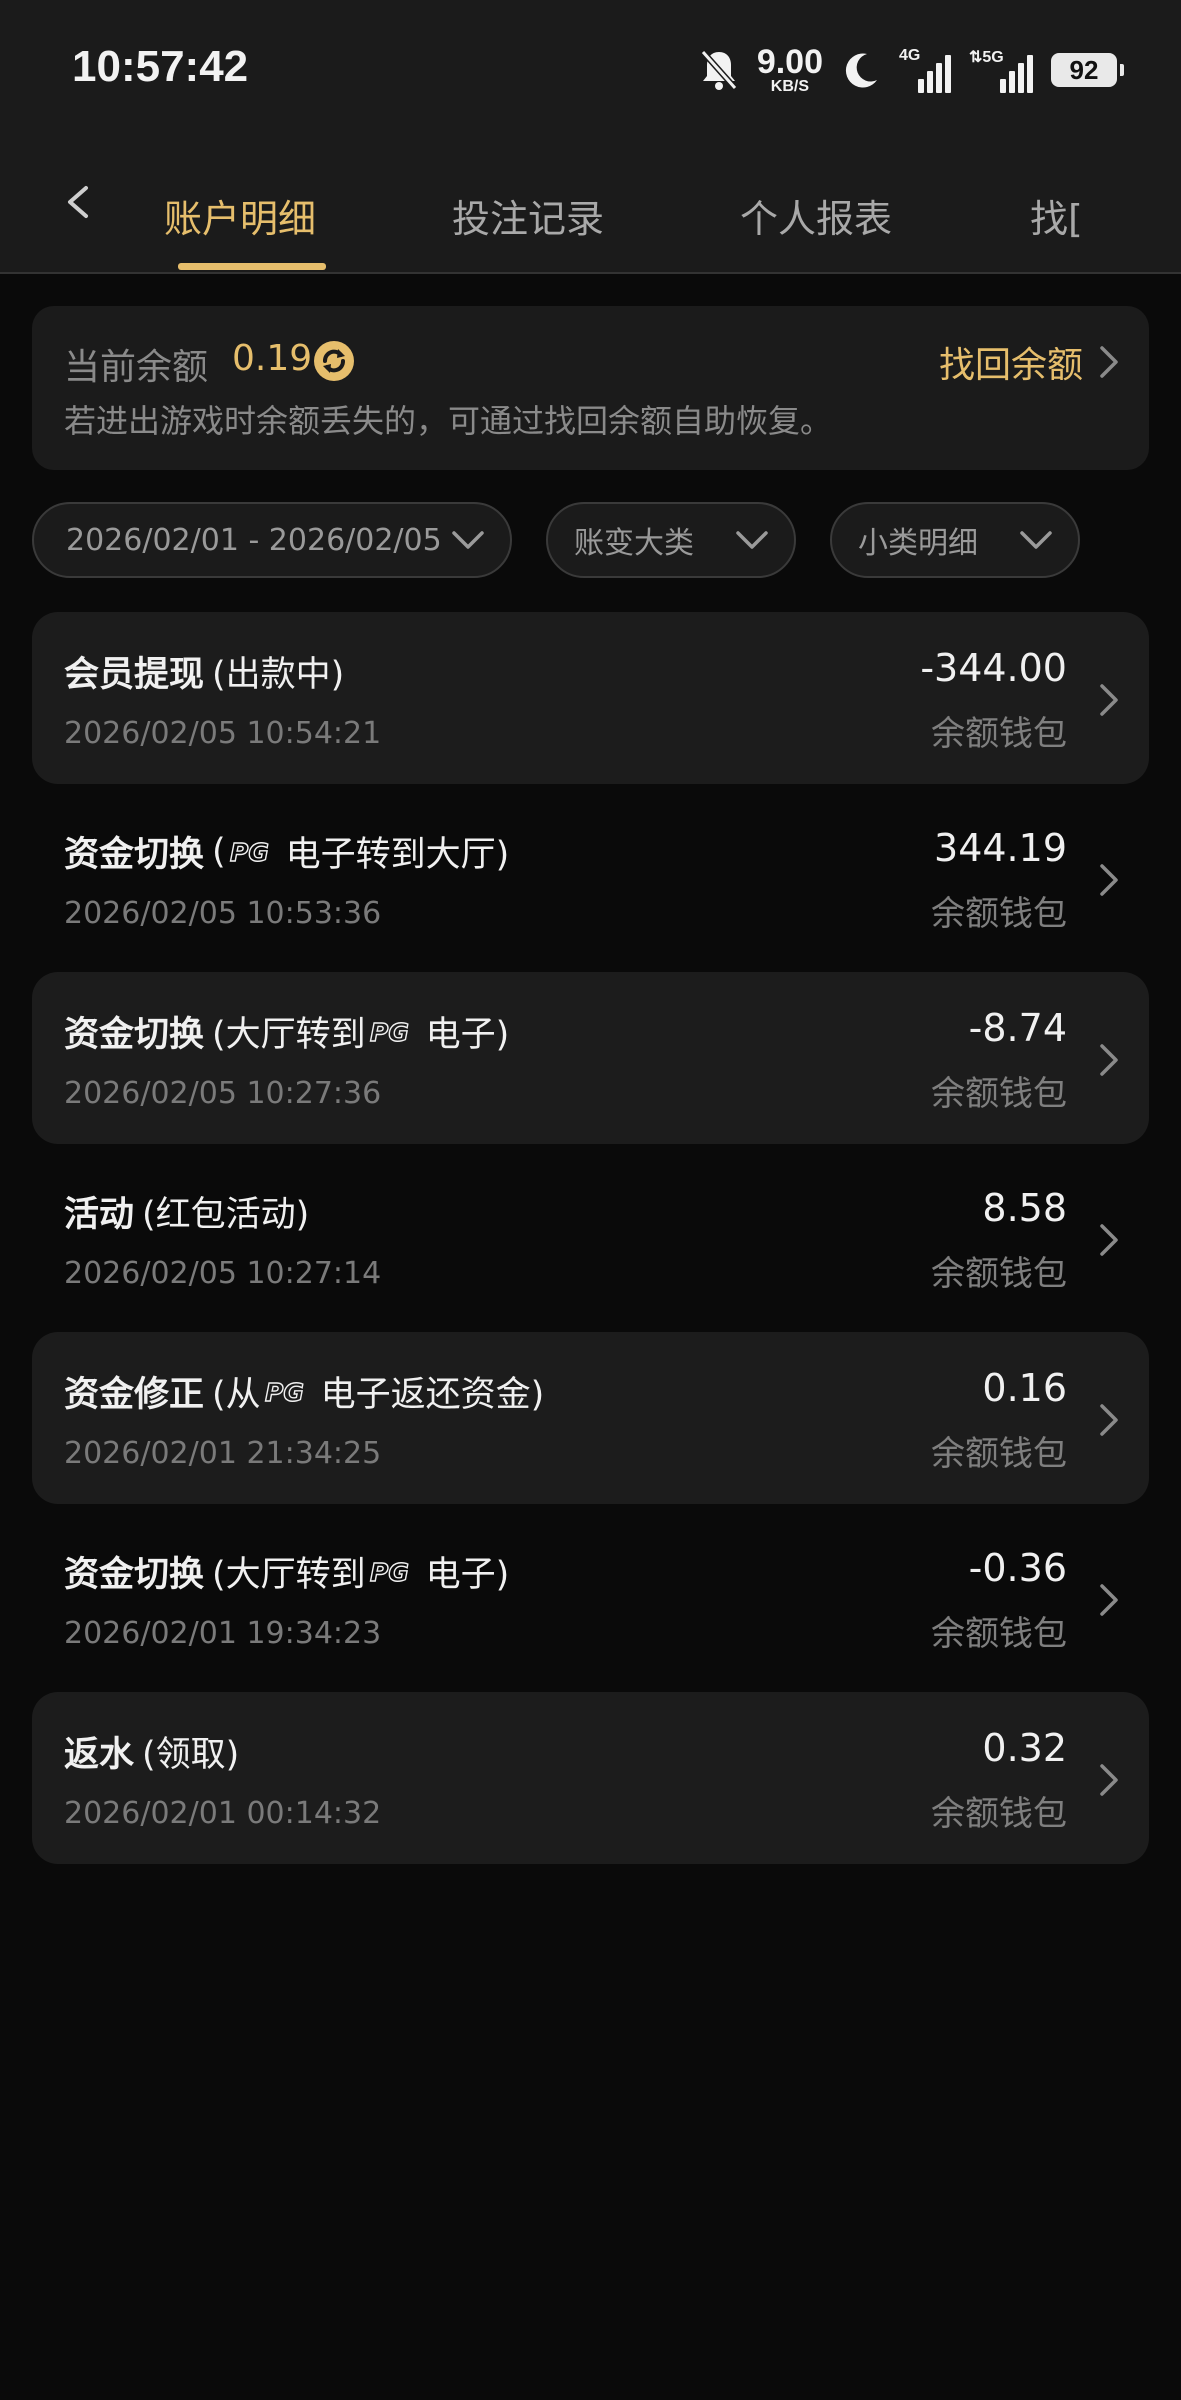 This screenshot has width=1181, height=2400. I want to click on refresh-icon, so click(334, 361).